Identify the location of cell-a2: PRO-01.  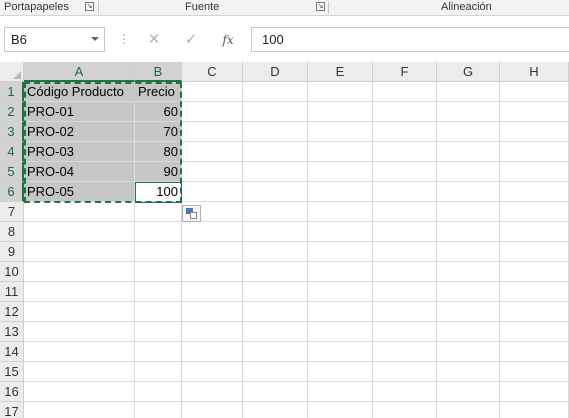
(79, 112).